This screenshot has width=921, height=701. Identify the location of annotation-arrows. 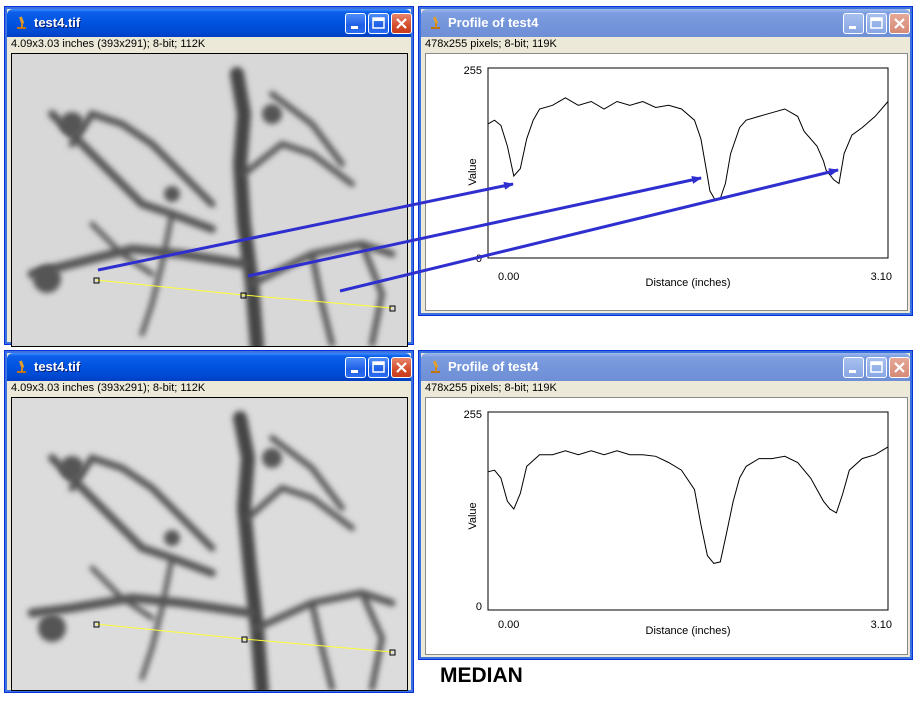
(468, 230).